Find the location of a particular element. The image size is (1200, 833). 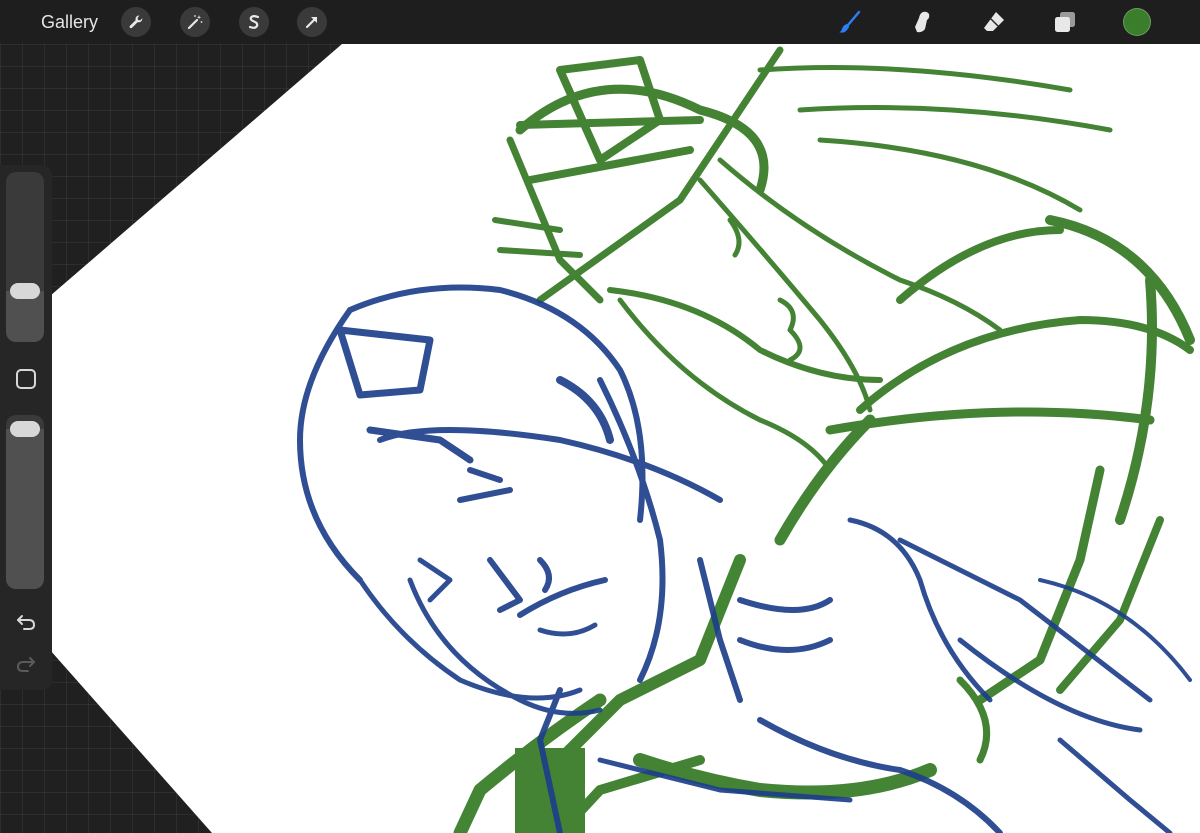

layers-tool-button is located at coordinates (1065, 22).